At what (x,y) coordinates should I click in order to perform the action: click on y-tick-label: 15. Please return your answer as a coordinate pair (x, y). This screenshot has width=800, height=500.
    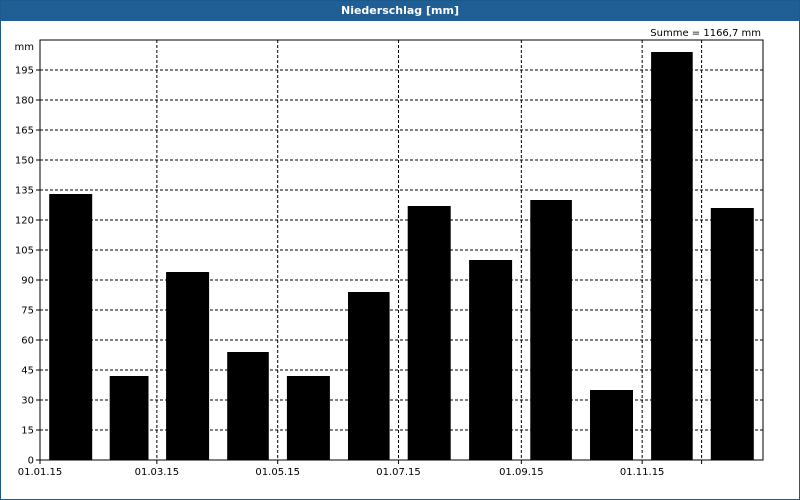
    Looking at the image, I should click on (27, 431).